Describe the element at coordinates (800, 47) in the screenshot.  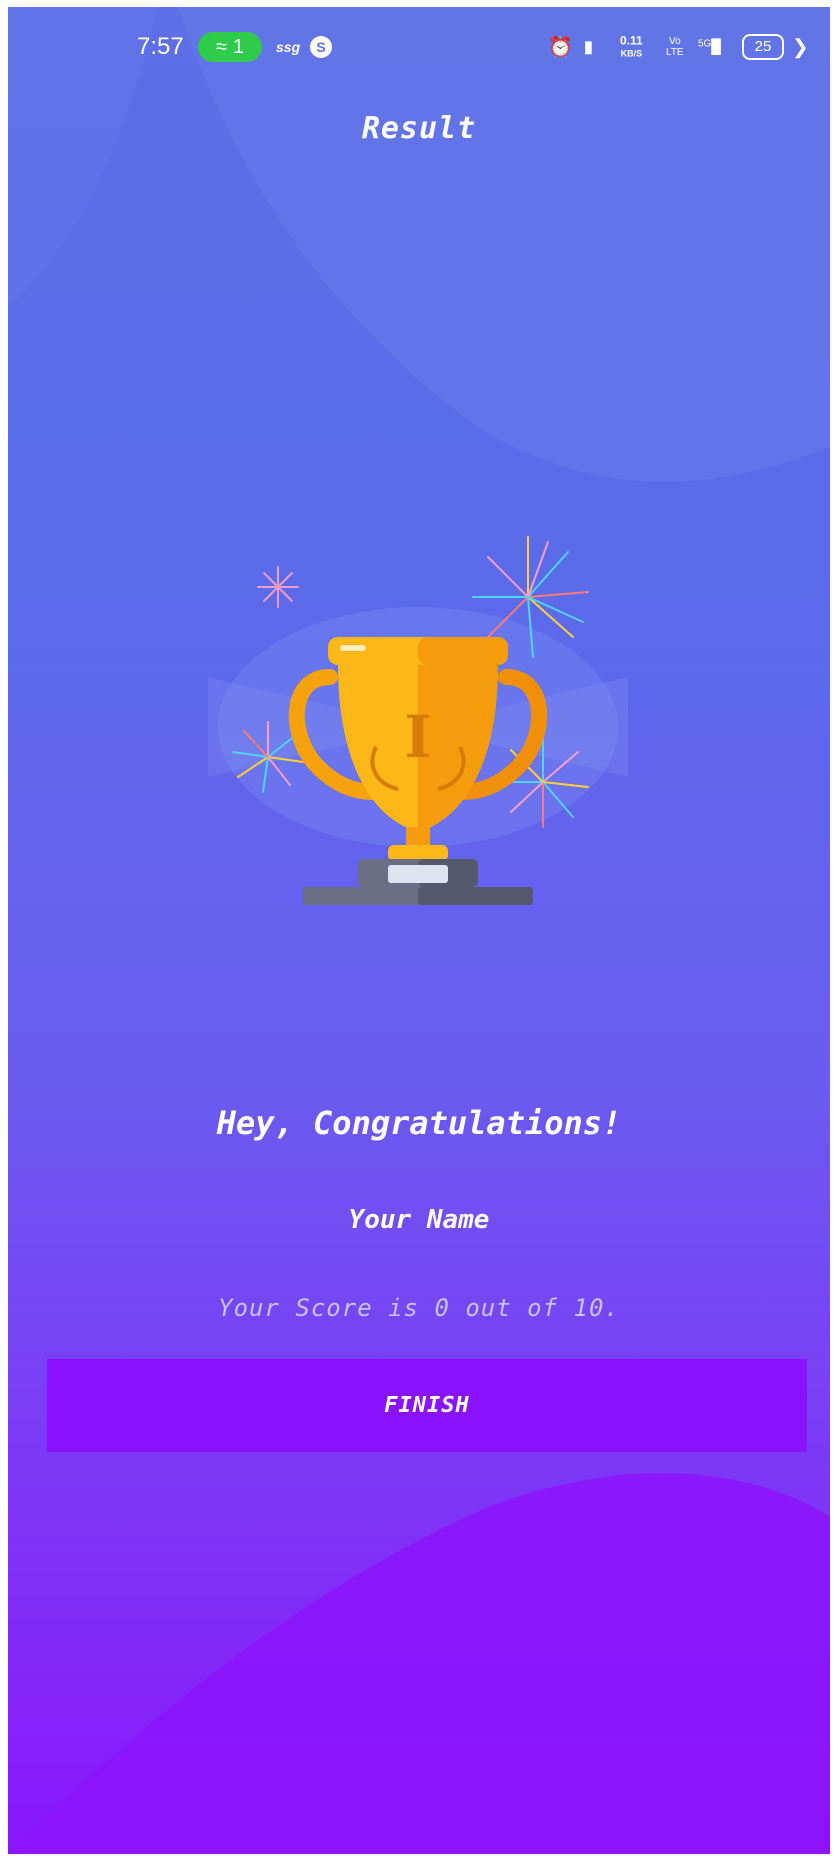
I see `charging-icon: ❯` at that location.